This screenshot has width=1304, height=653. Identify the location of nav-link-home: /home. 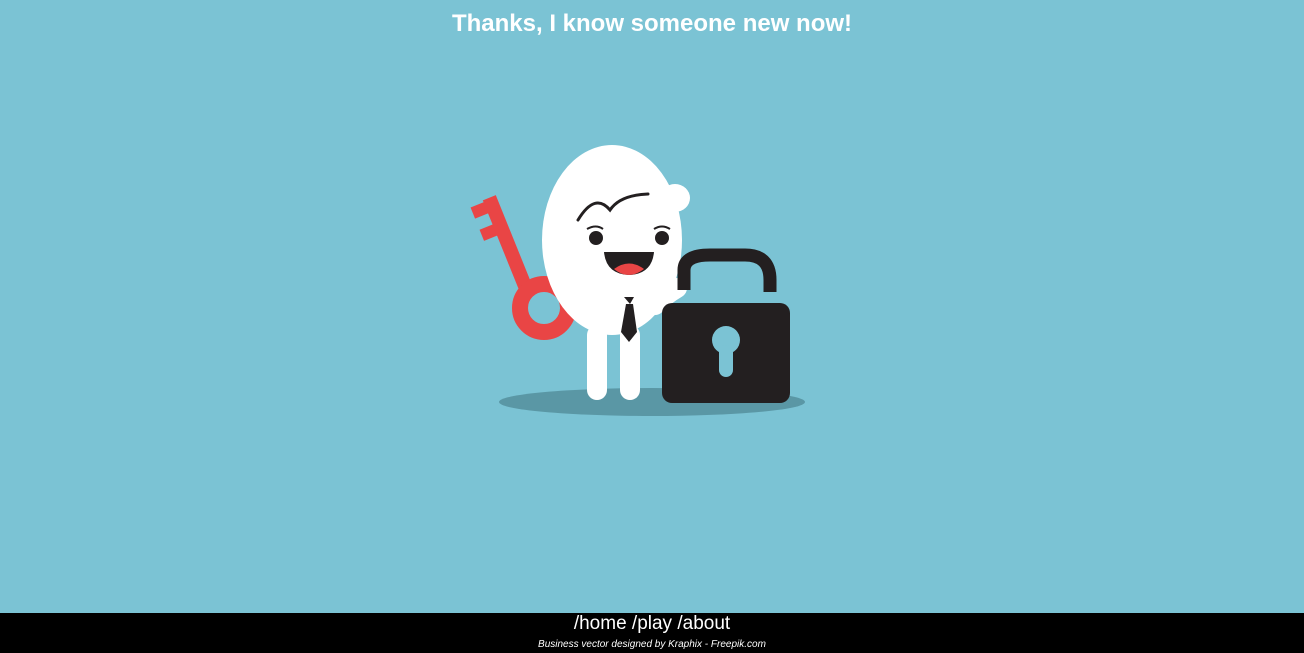
(600, 623).